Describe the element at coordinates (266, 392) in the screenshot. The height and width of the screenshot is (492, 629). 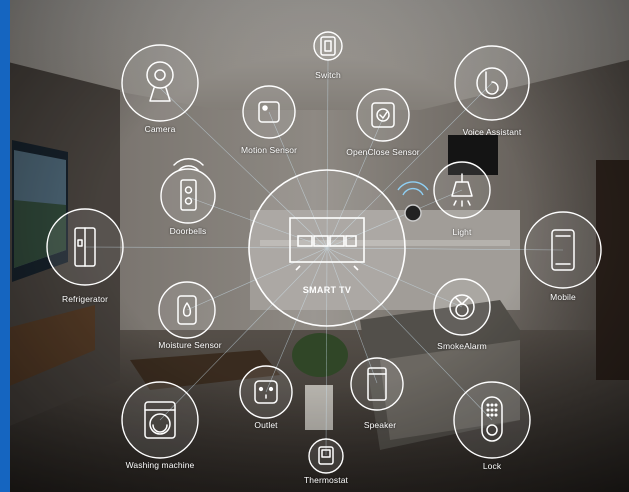
I see `outlet-node` at that location.